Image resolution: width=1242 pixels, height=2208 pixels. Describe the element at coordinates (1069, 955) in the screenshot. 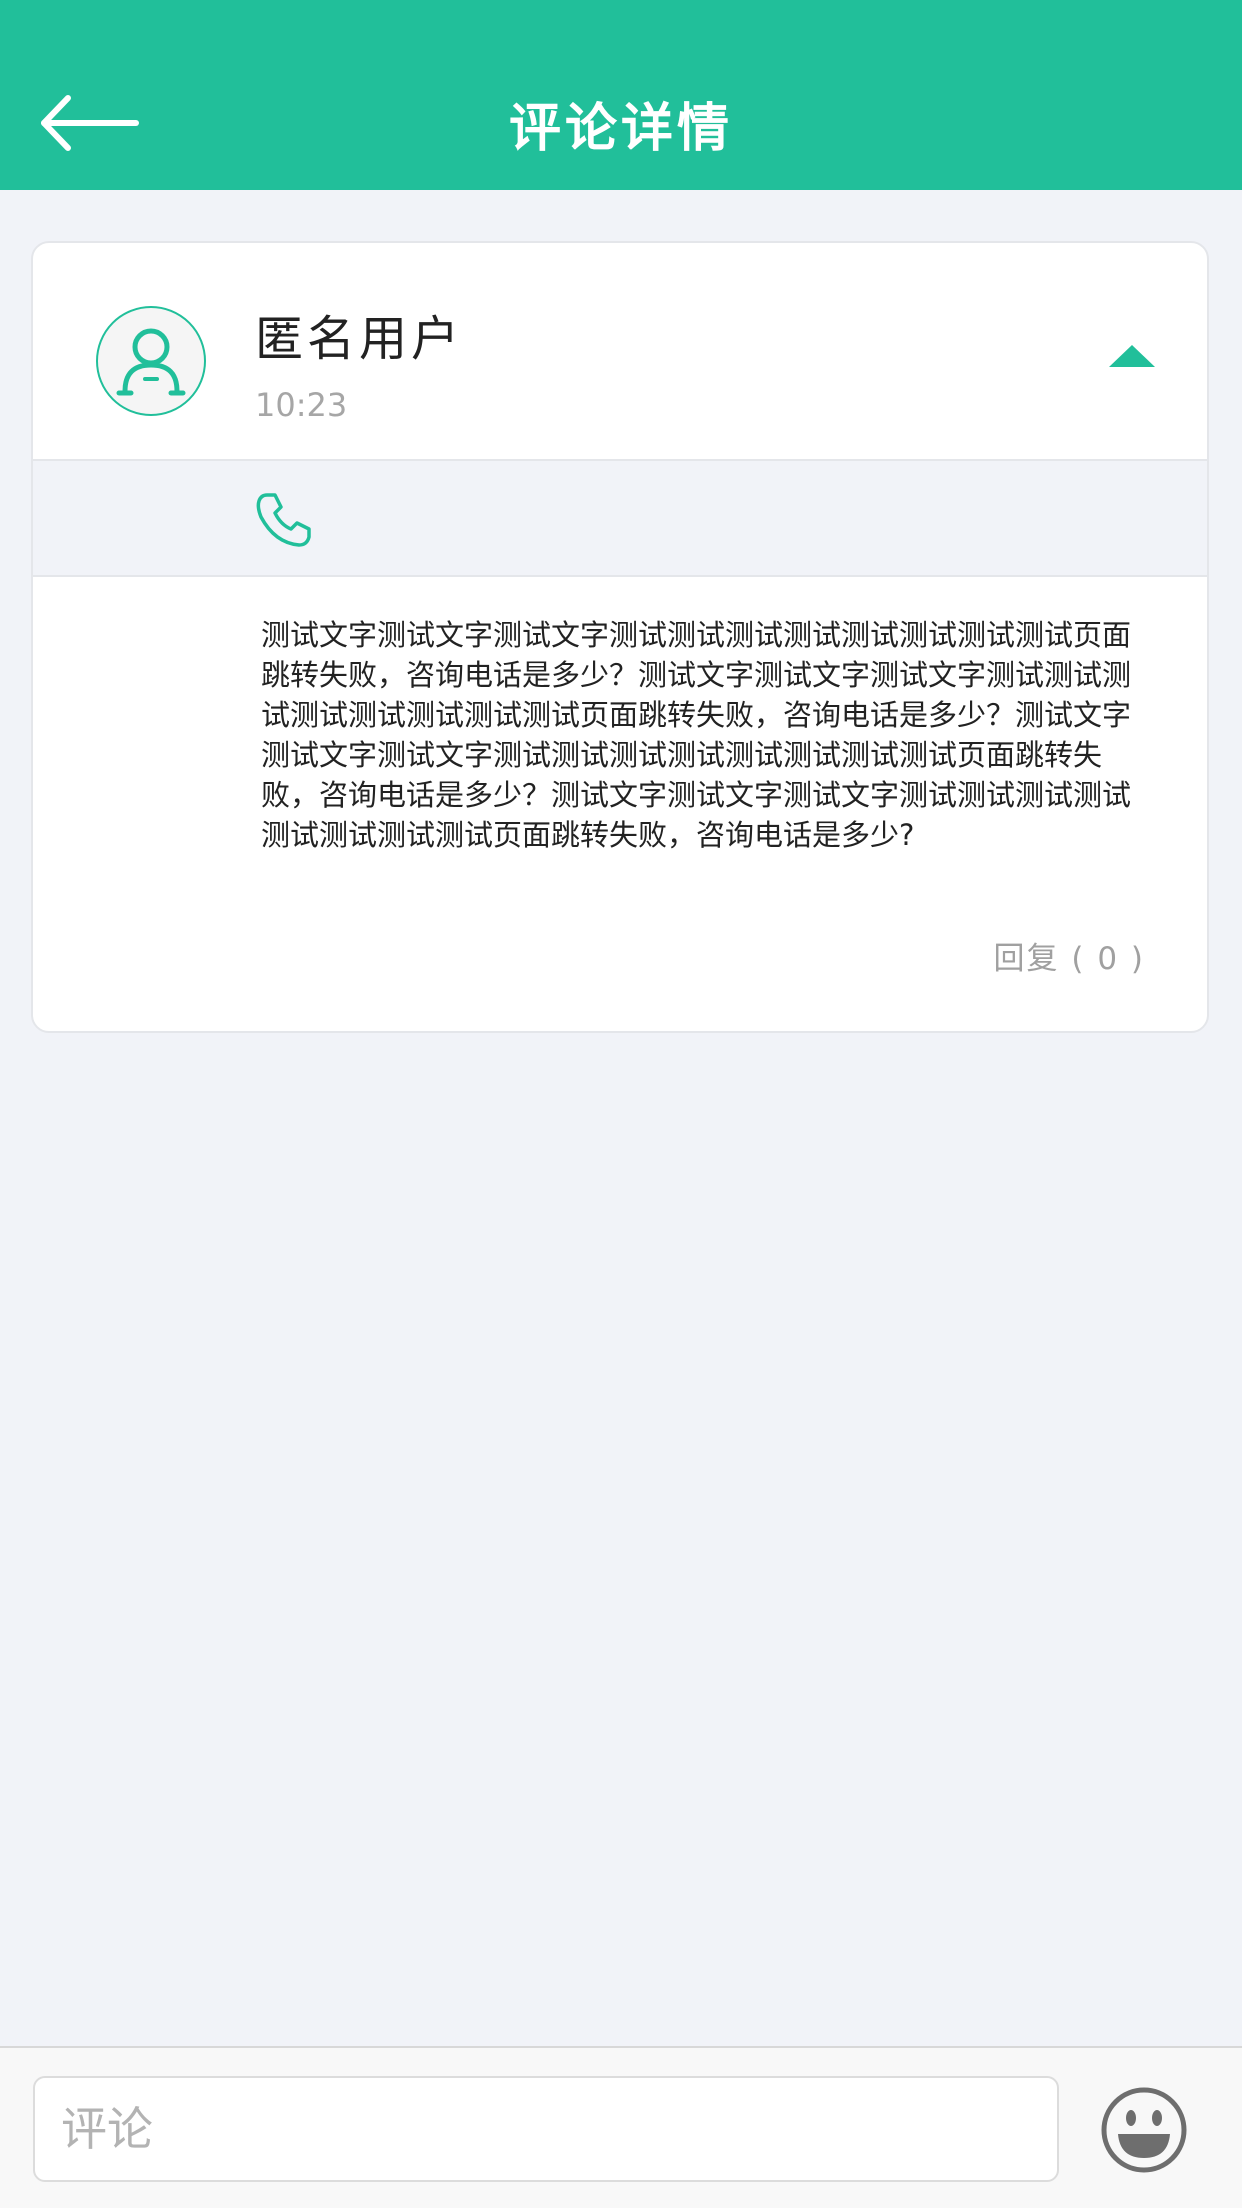

I see `reply-button: 回复 ( 0 )` at that location.